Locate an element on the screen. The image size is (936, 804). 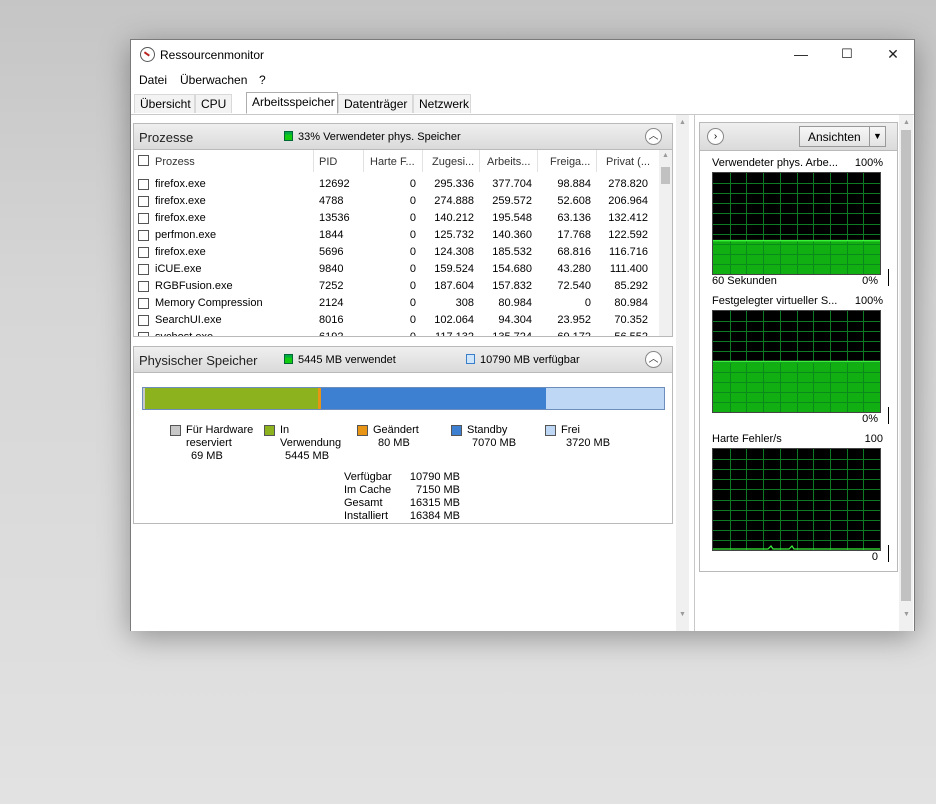
process-name: svchost.exe is located at coordinates (184, 334).